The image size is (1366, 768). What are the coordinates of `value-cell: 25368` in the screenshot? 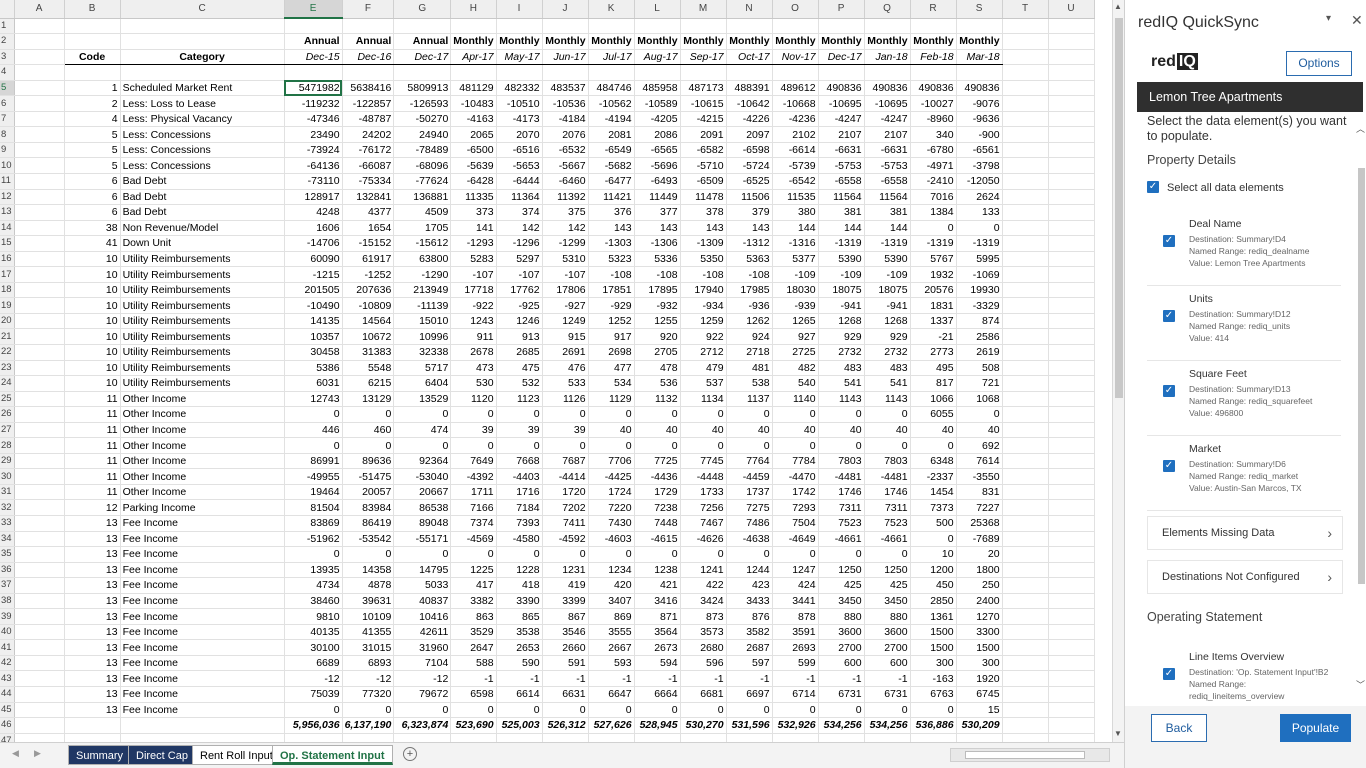 It's located at (979, 523).